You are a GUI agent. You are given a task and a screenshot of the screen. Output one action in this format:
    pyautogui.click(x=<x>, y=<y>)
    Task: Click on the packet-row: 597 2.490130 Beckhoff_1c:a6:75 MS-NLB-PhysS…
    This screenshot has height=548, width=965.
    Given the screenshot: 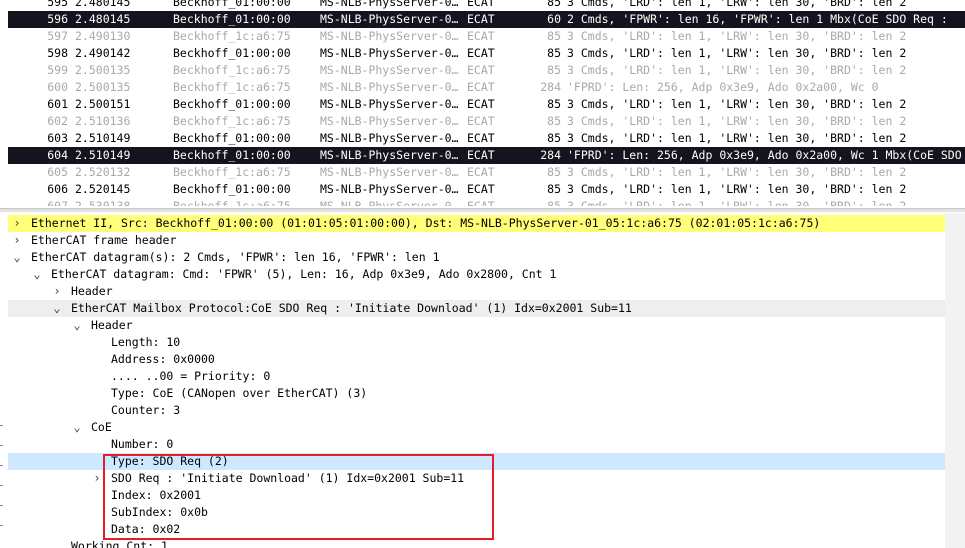 What is the action you would take?
    pyautogui.click(x=486, y=36)
    